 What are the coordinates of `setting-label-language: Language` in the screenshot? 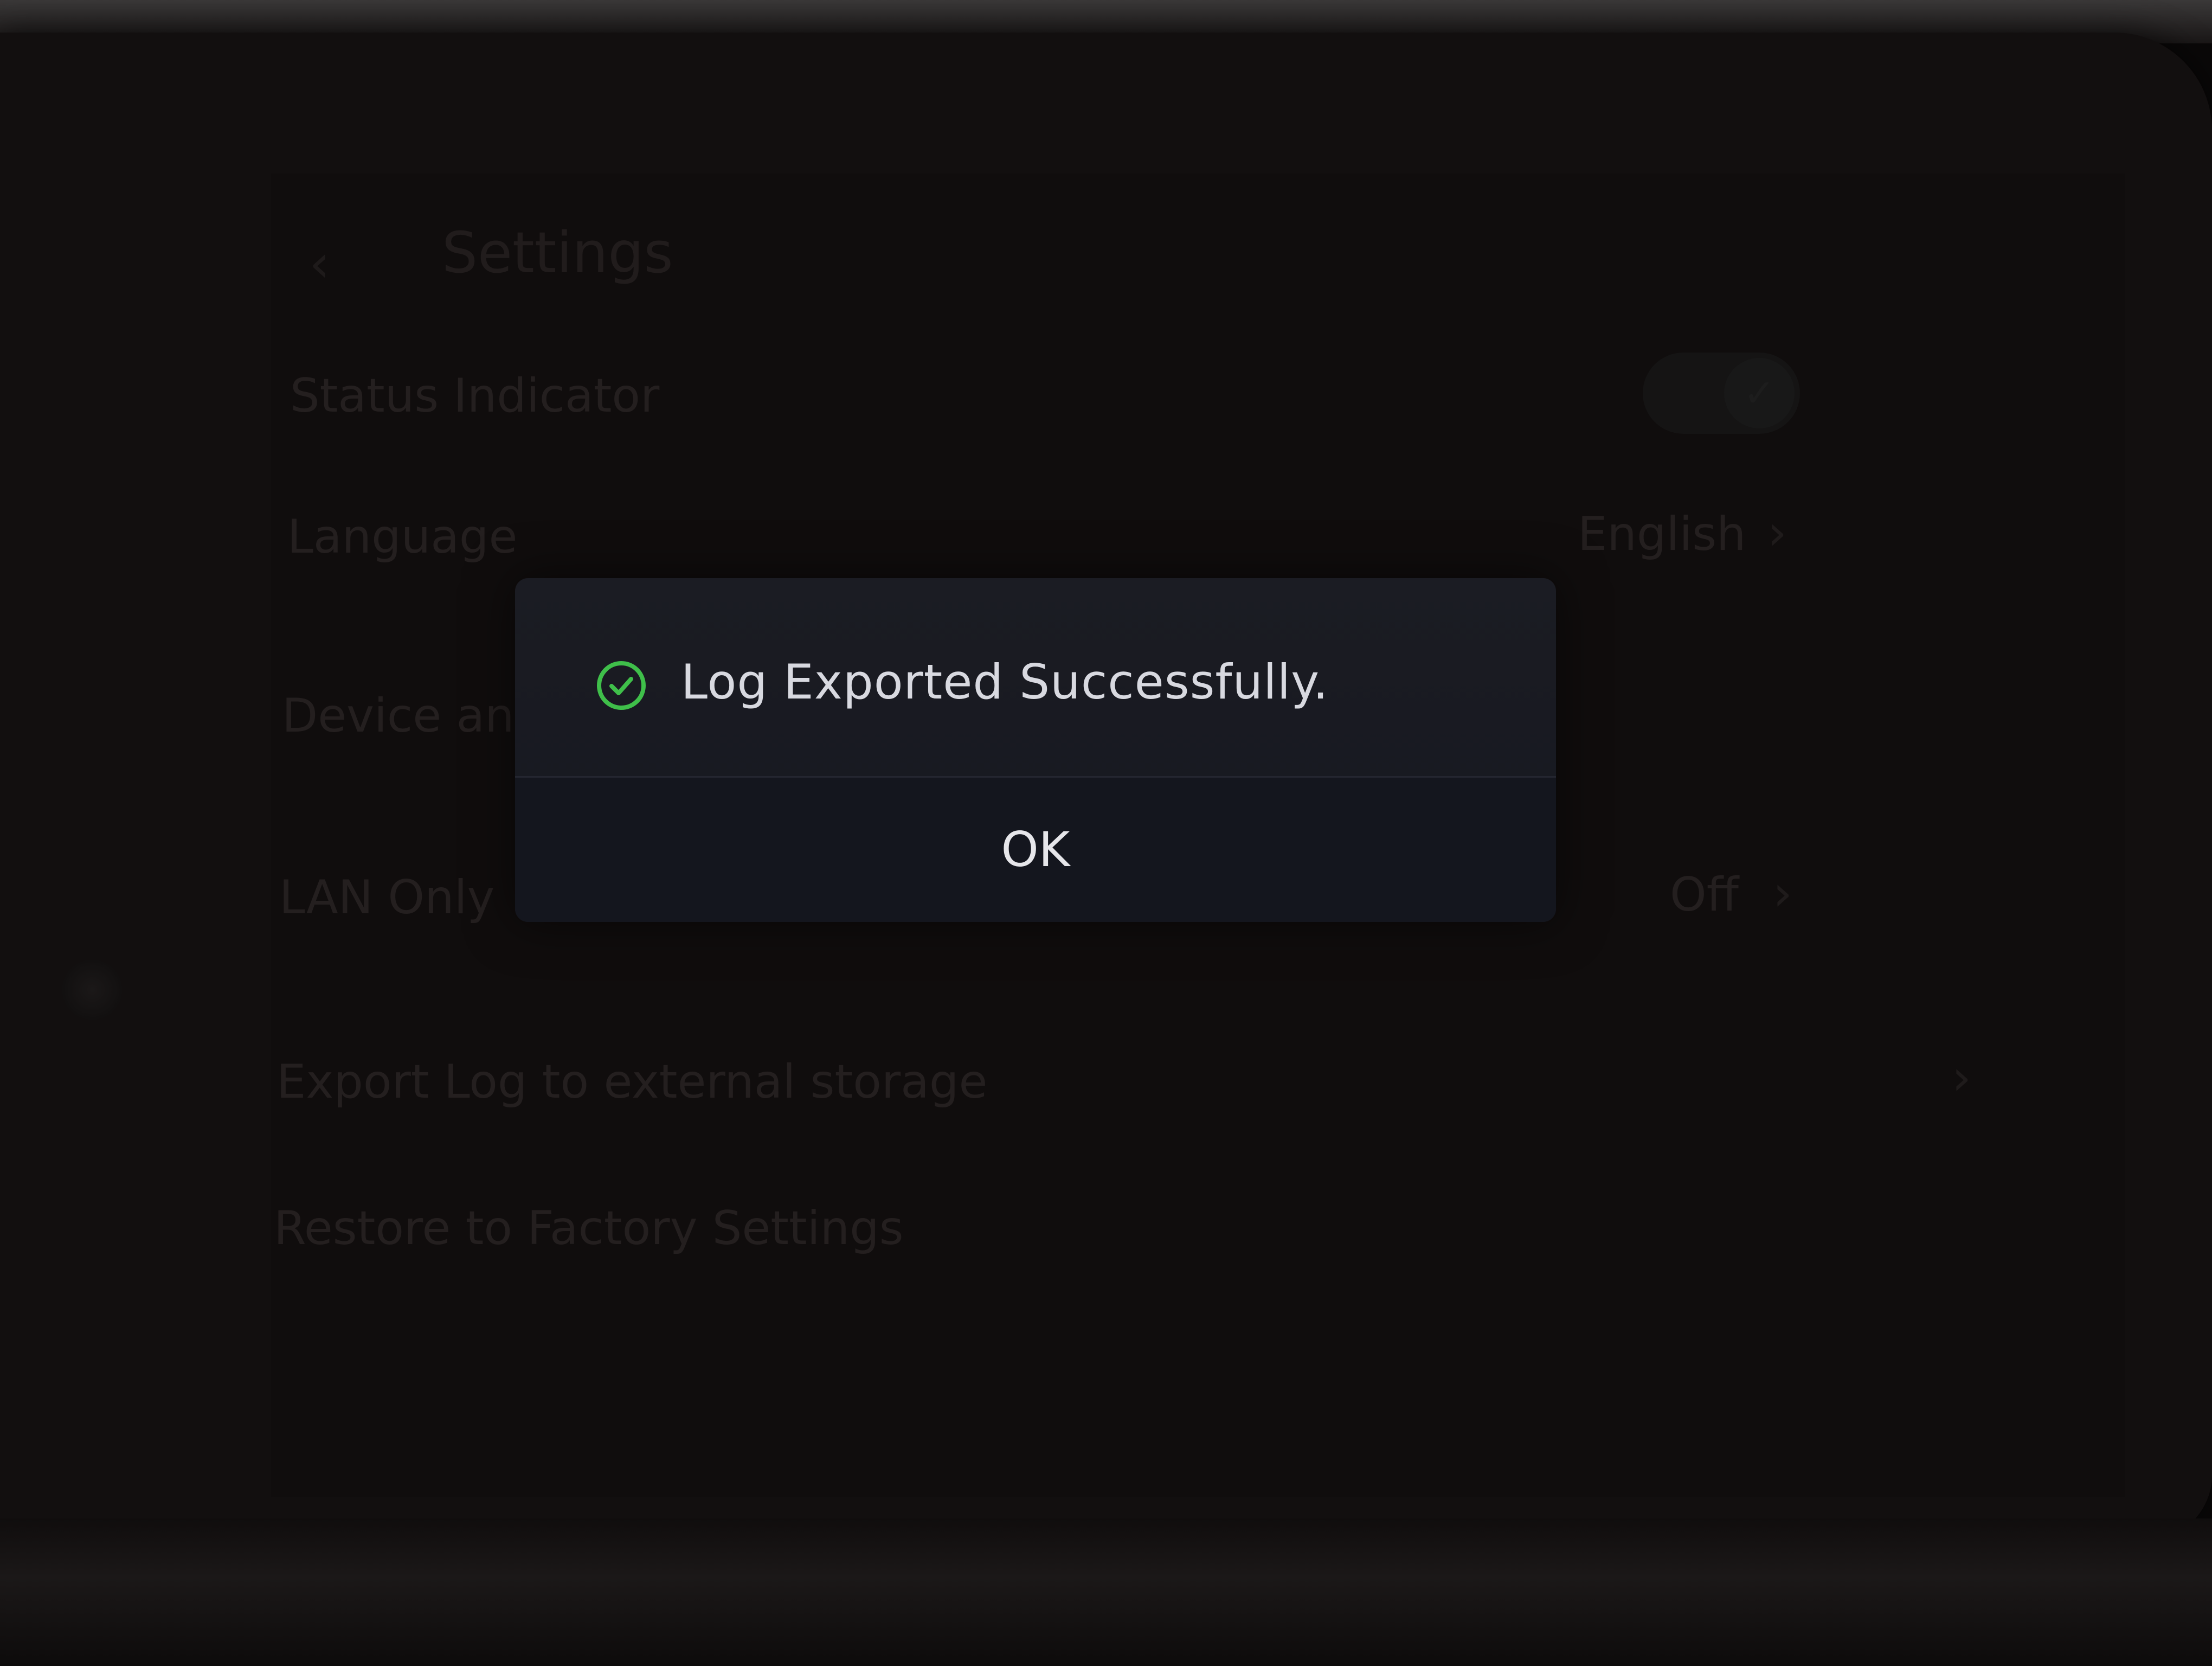 It's located at (402, 537).